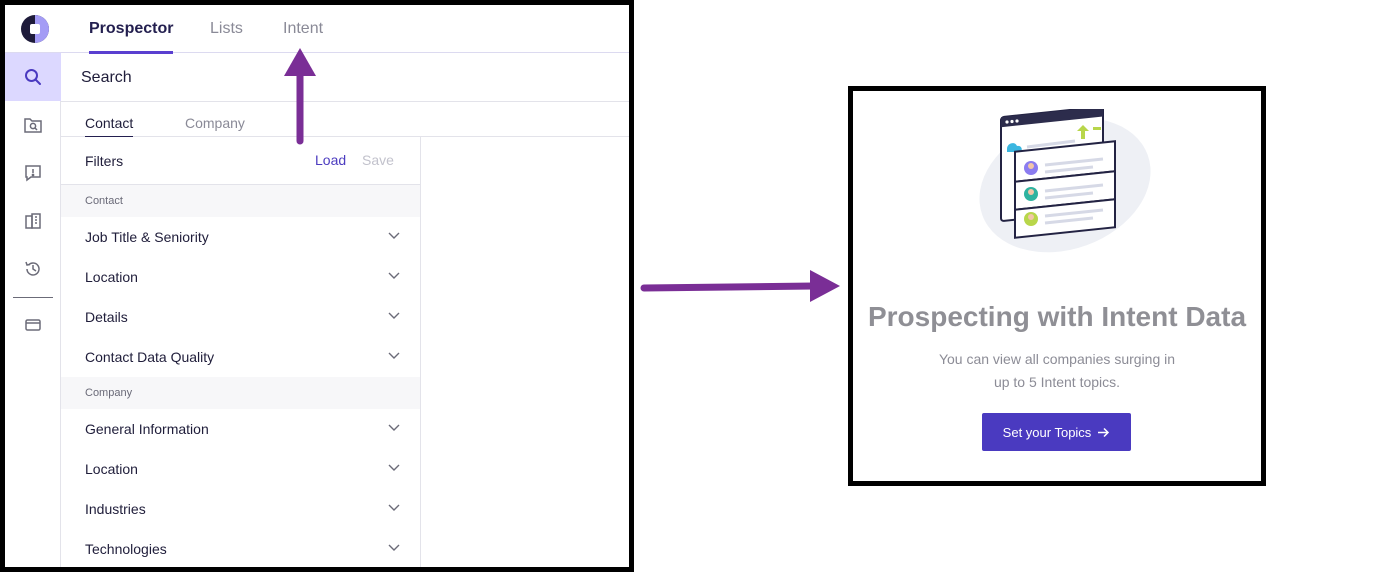 The image size is (1374, 572). I want to click on intent-illustration, so click(1065, 181).